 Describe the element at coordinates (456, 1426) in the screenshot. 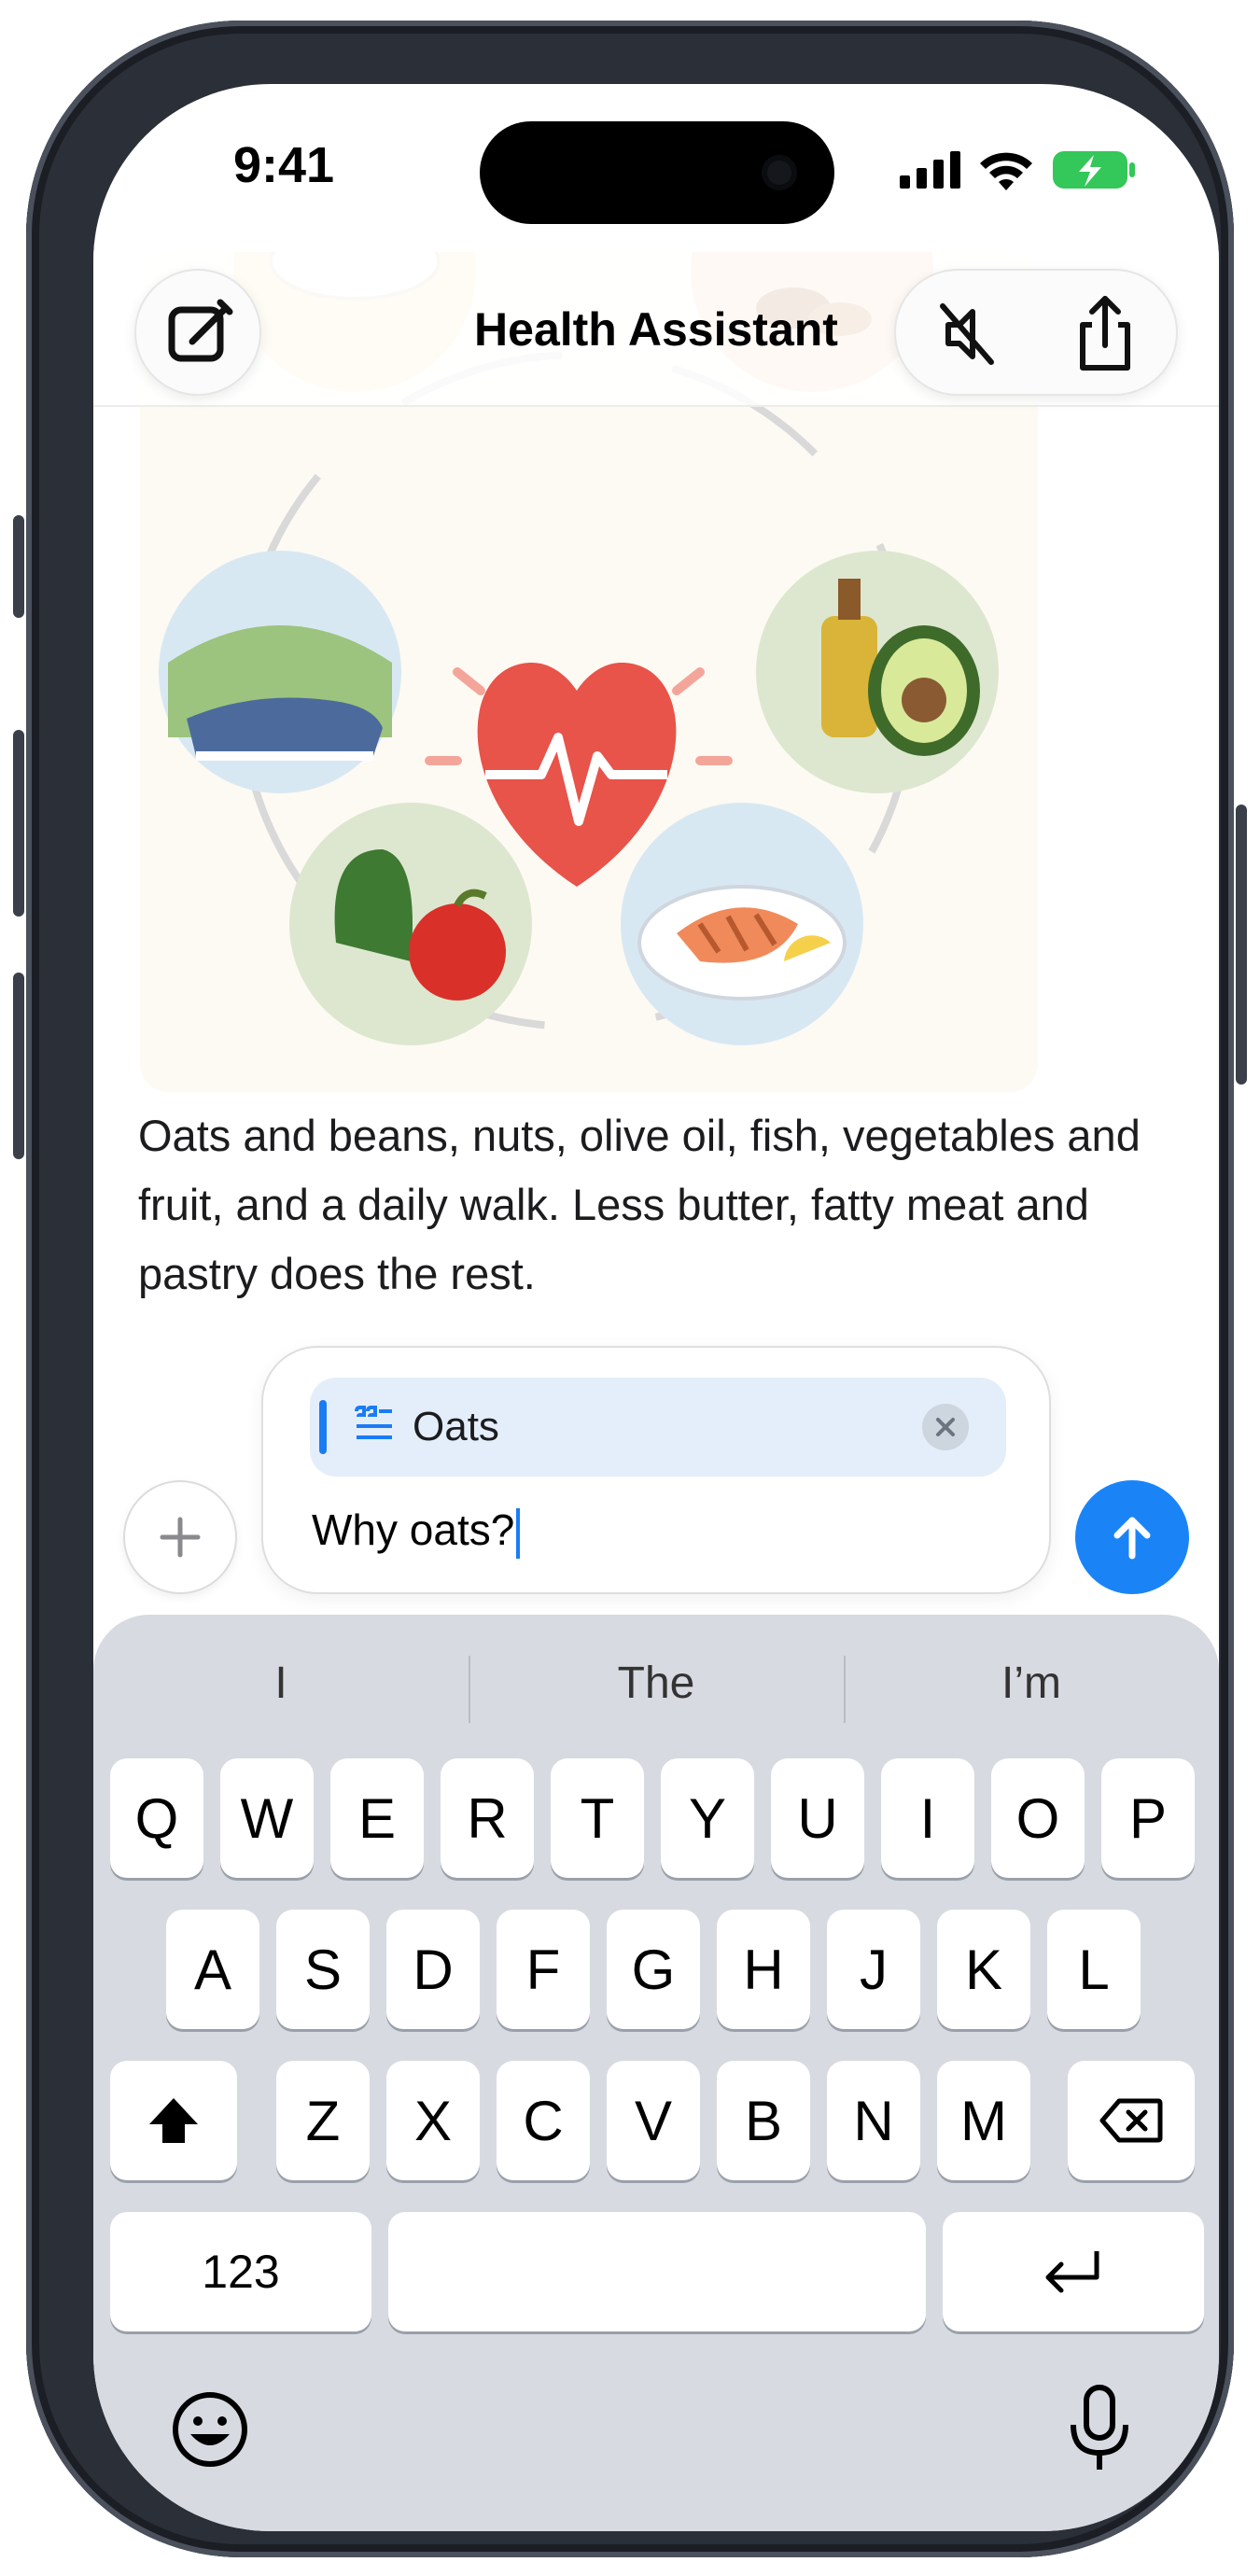

I see `quote-chip-label: Oats` at that location.